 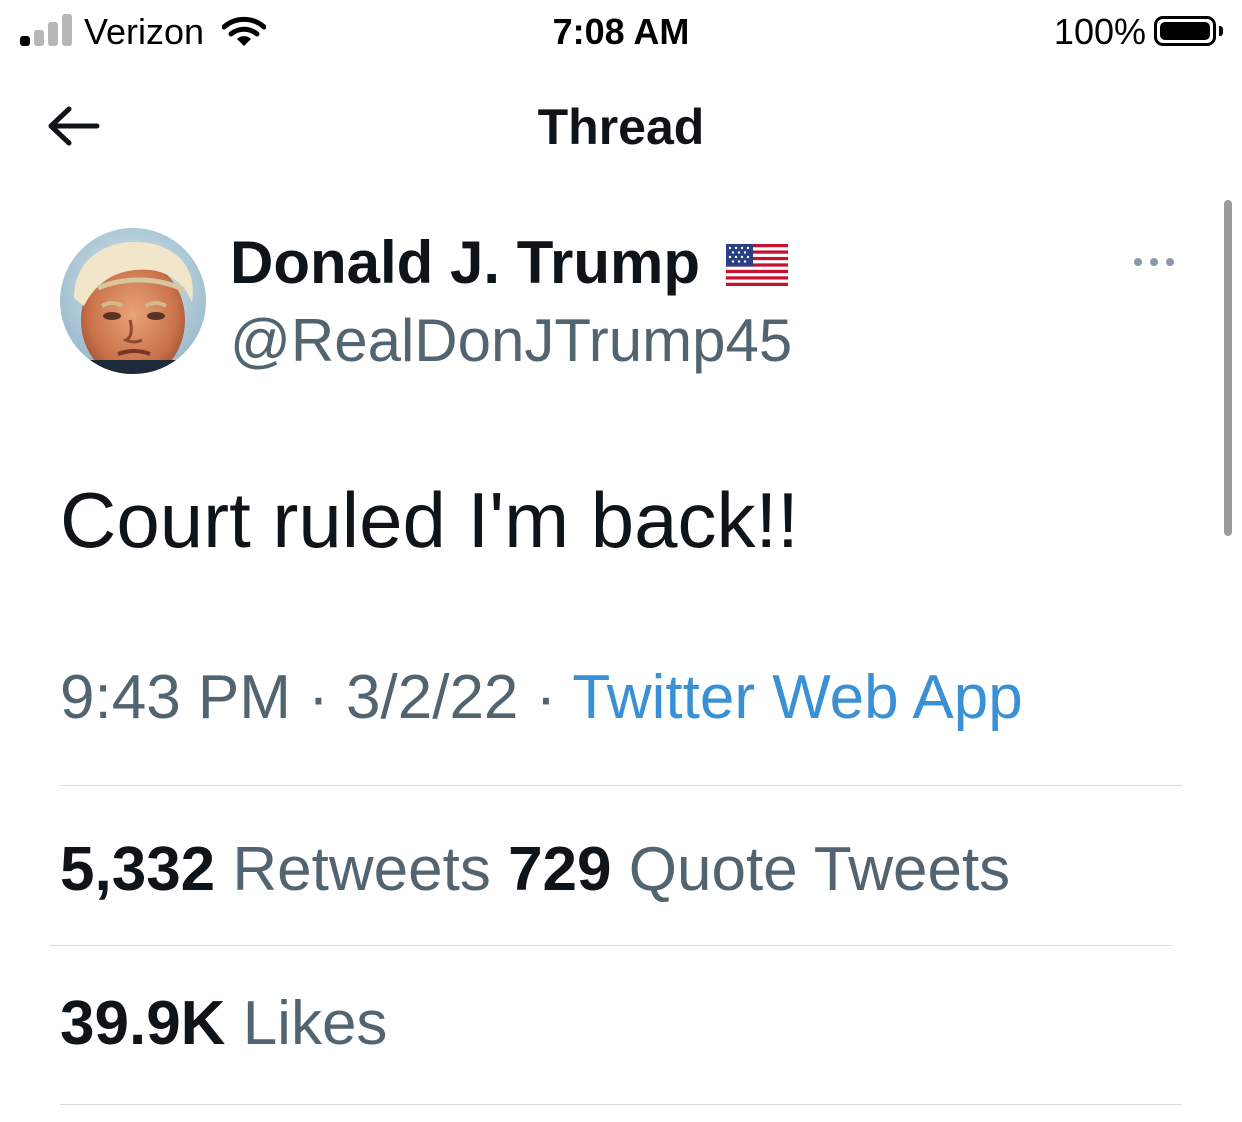 I want to click on more-options-button, so click(x=1154, y=262).